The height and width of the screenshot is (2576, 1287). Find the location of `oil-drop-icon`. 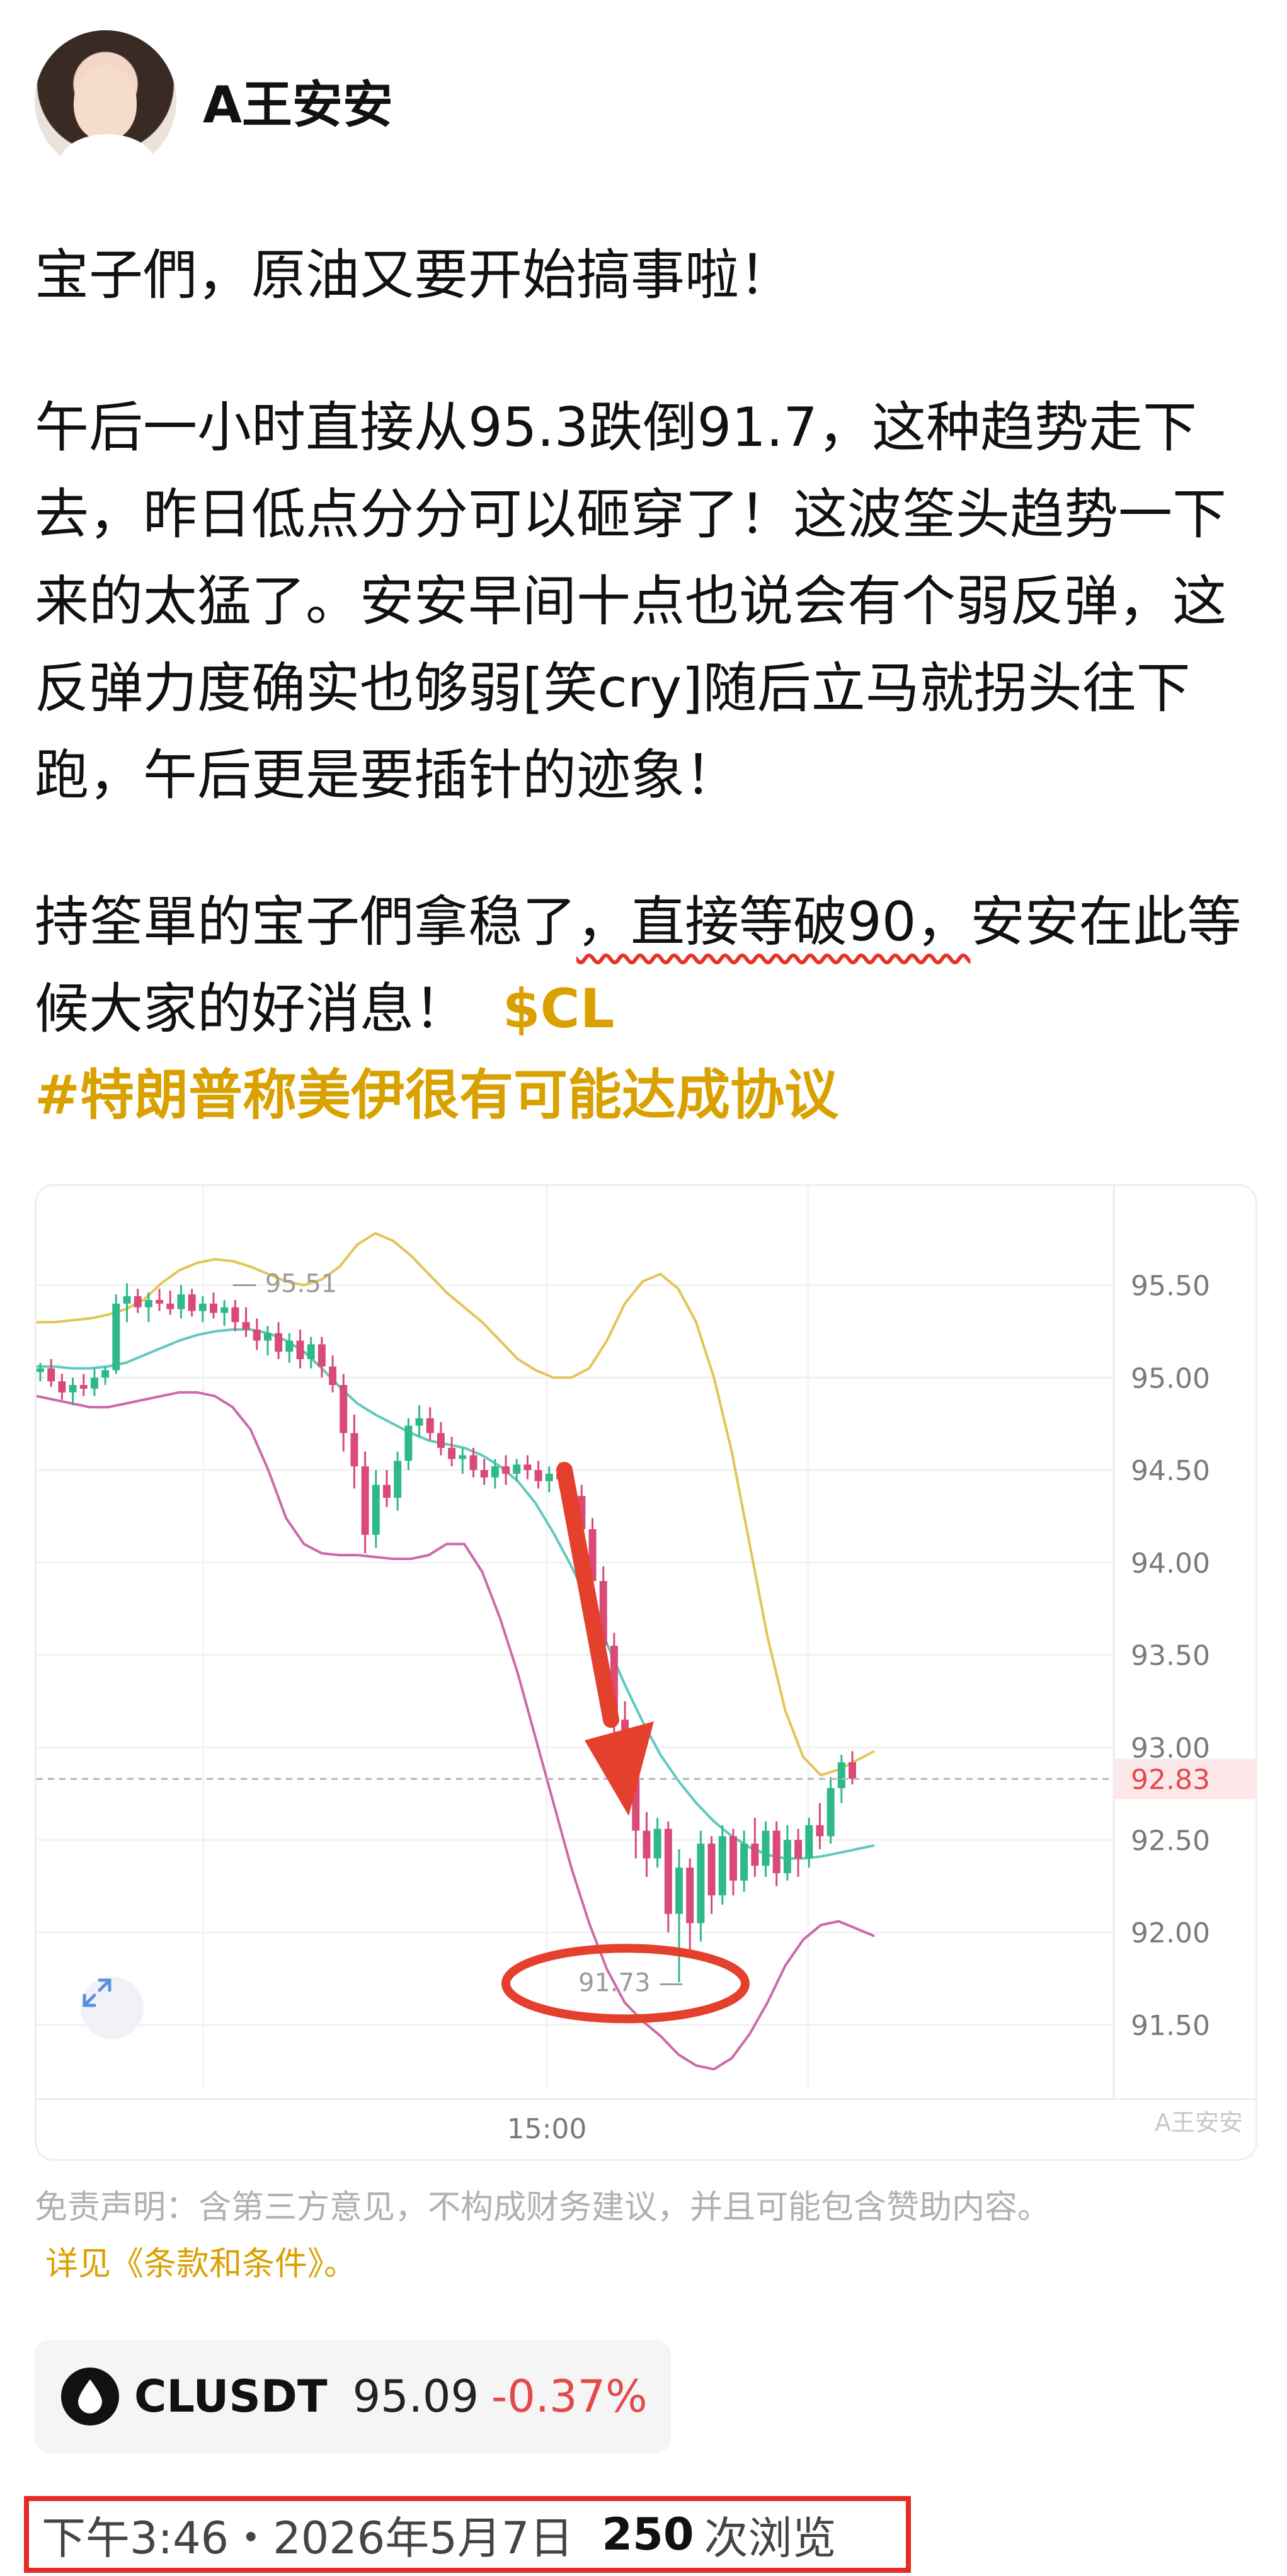

oil-drop-icon is located at coordinates (90, 2396).